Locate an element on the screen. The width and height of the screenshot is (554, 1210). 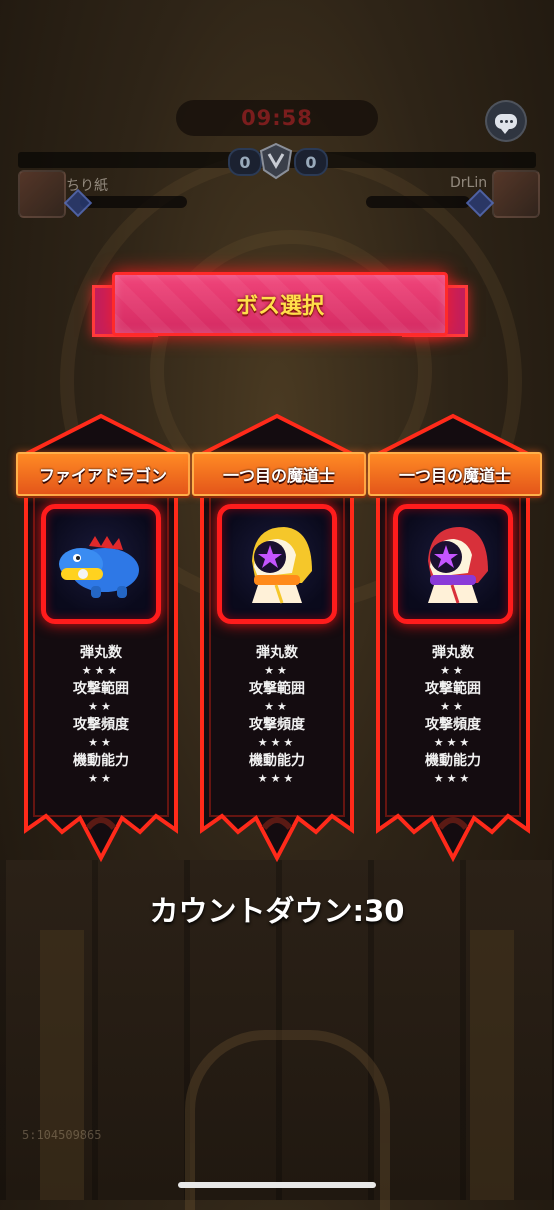
chat-icon is located at coordinates (506, 123).